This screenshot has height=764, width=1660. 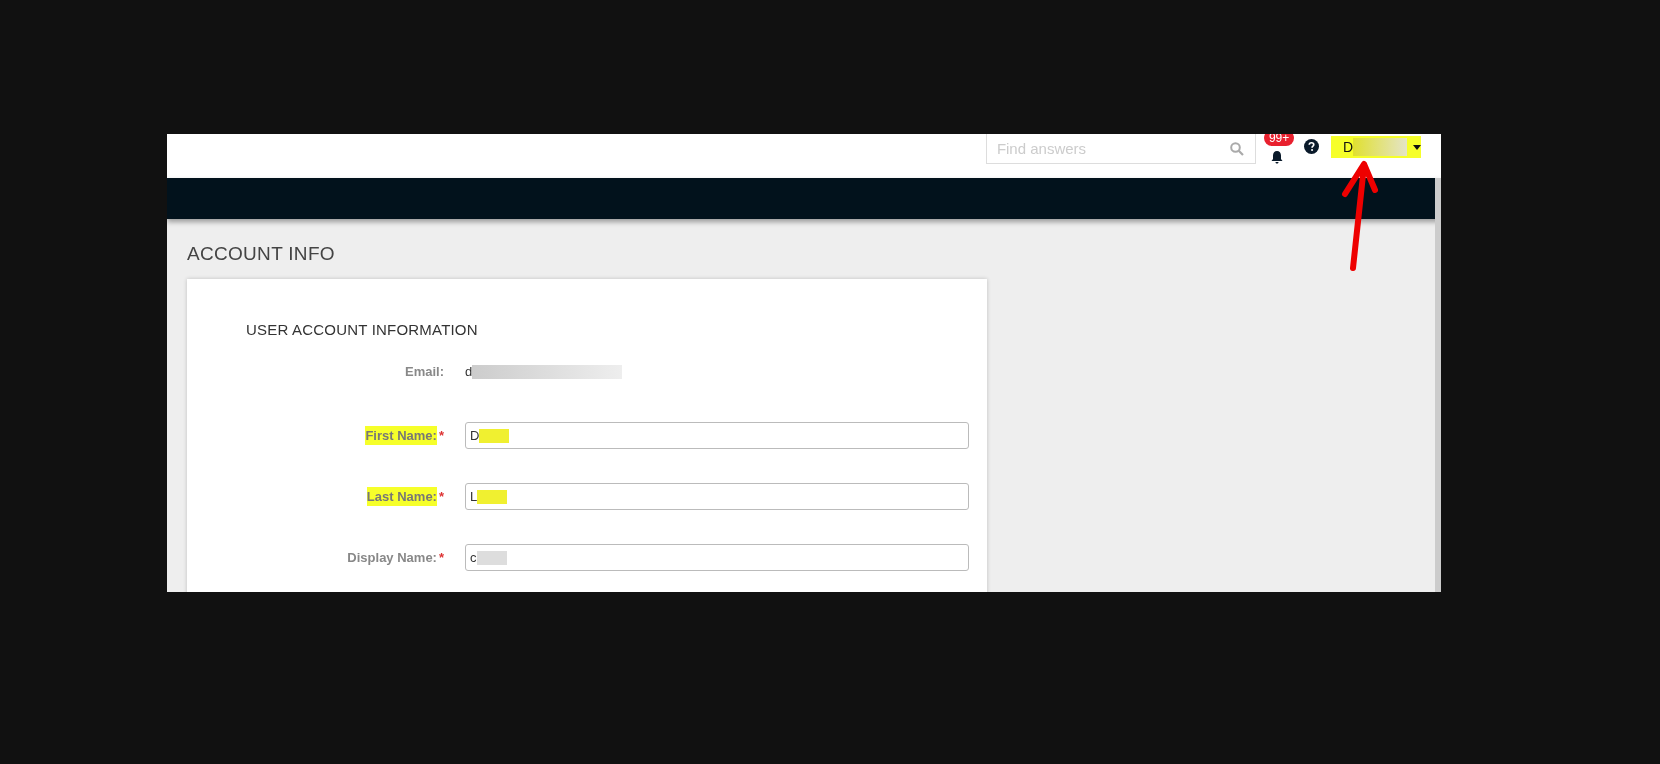 I want to click on text-field: c, so click(x=717, y=557).